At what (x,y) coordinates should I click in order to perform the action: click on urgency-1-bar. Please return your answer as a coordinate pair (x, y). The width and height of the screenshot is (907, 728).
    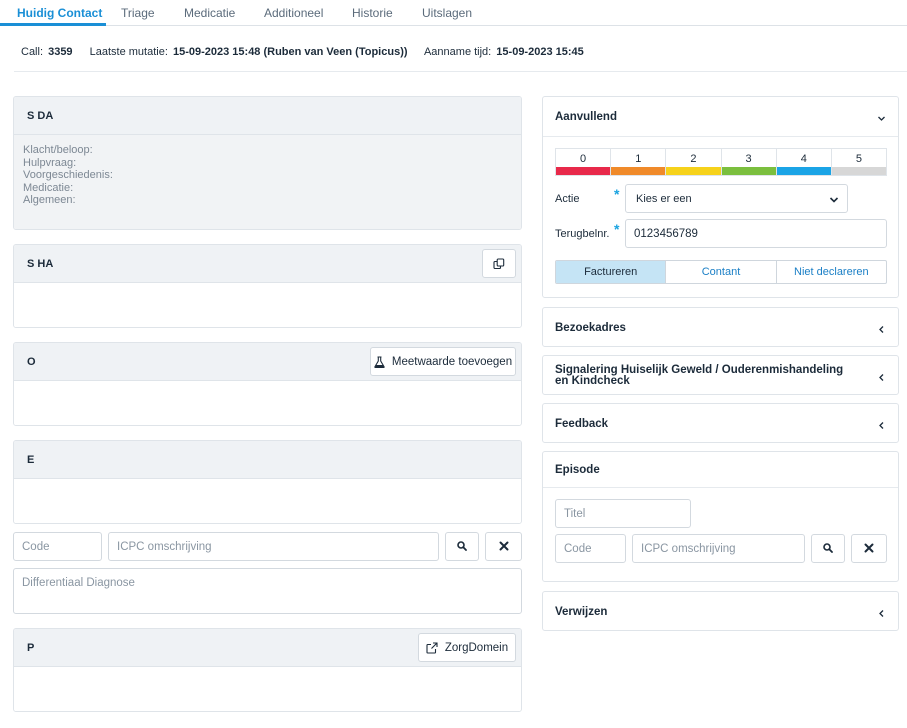
    Looking at the image, I should click on (638, 171).